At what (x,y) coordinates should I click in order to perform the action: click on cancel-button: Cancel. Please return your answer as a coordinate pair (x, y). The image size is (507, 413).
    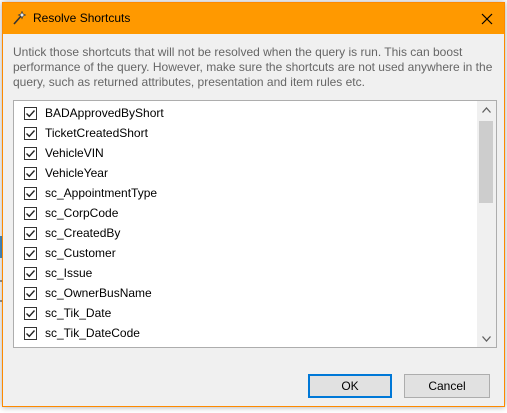
    Looking at the image, I should click on (447, 386).